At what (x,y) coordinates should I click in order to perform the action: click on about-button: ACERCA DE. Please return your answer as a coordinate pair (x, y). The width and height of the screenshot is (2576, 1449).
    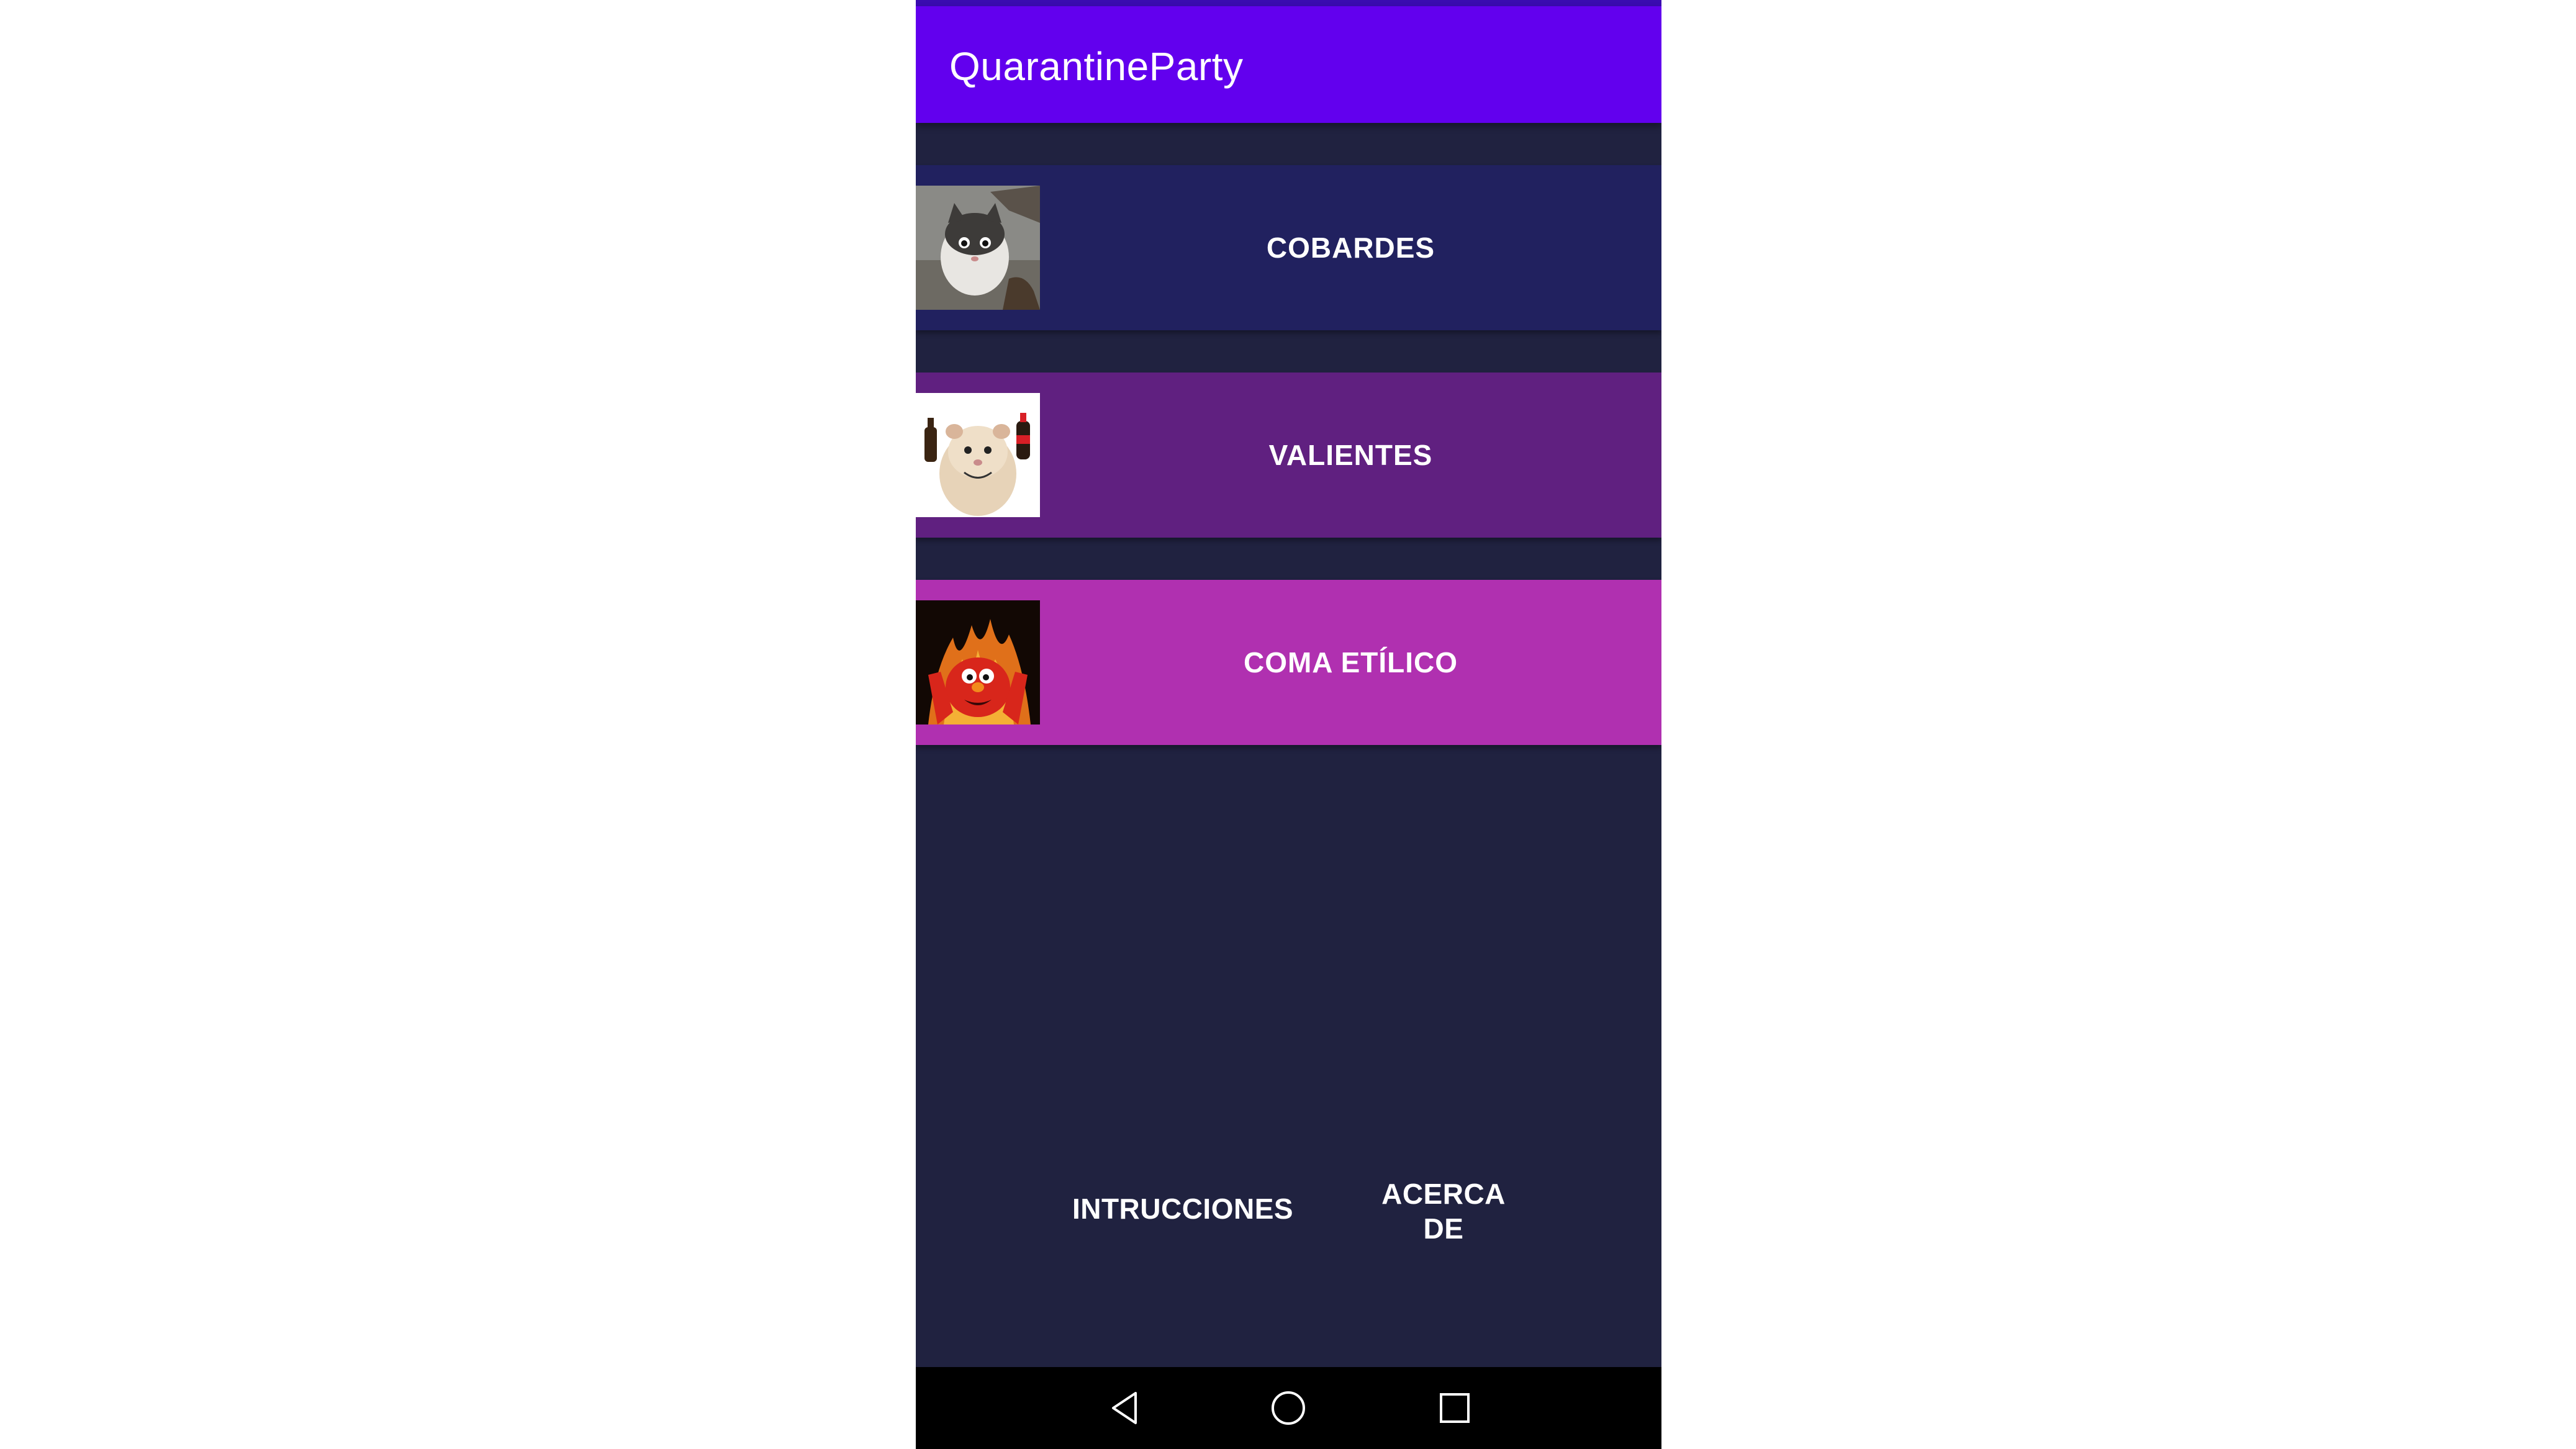
    Looking at the image, I should click on (1443, 1211).